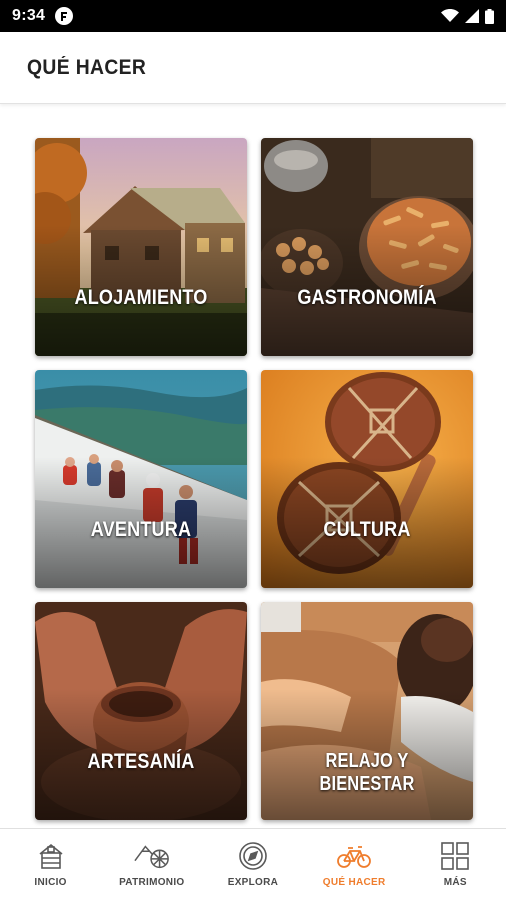 This screenshot has height=900, width=506. I want to click on tile-label: ALOJAMIENTO, so click(141, 297).